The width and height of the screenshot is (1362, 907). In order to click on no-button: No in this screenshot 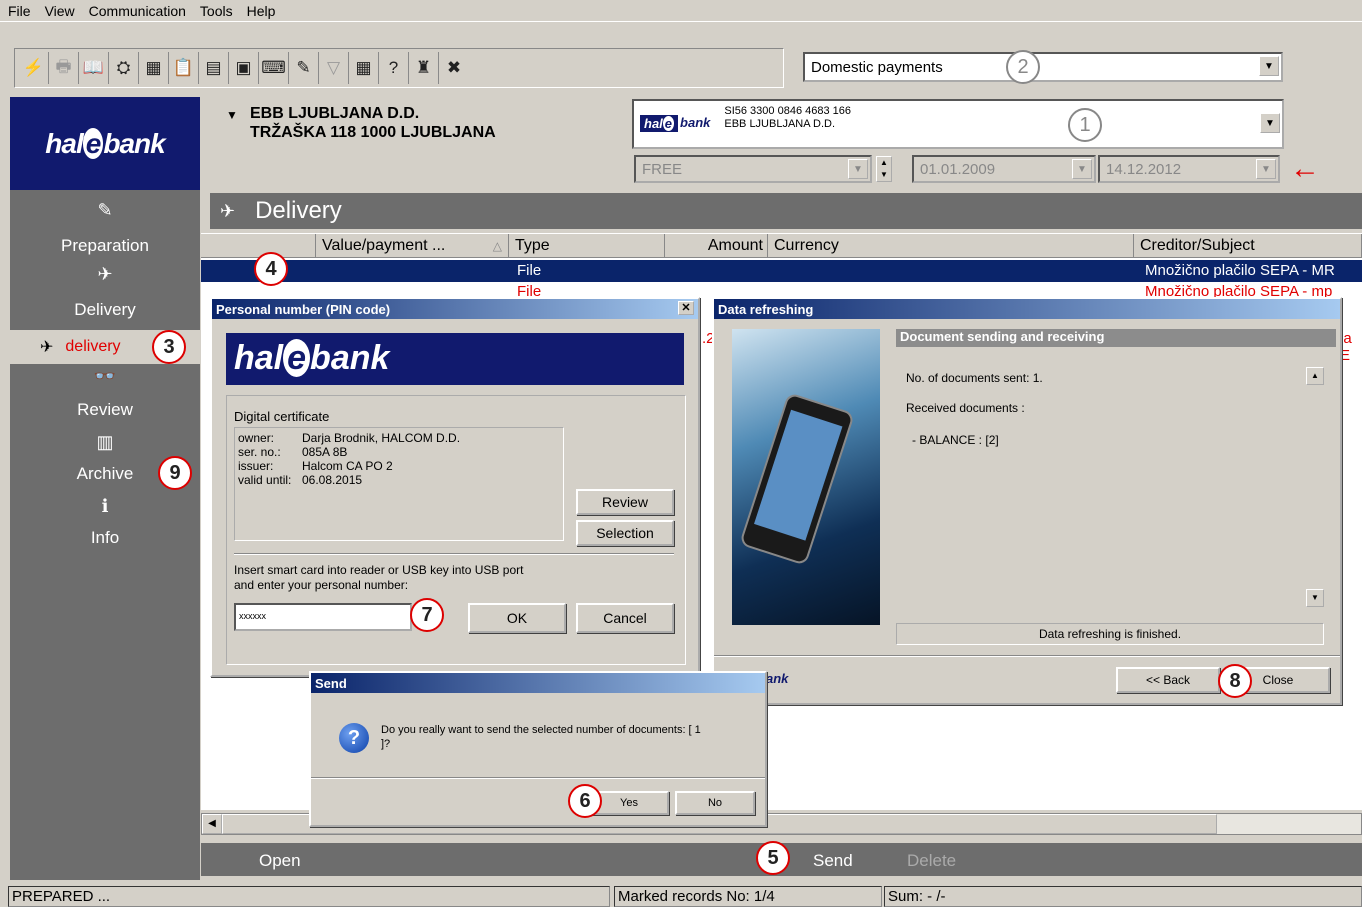, I will do `click(715, 803)`.